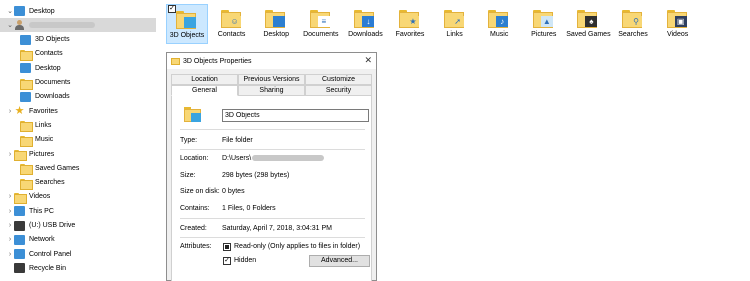  What do you see at coordinates (321, 24) in the screenshot?
I see `folder-documents: ≡ Documents` at bounding box center [321, 24].